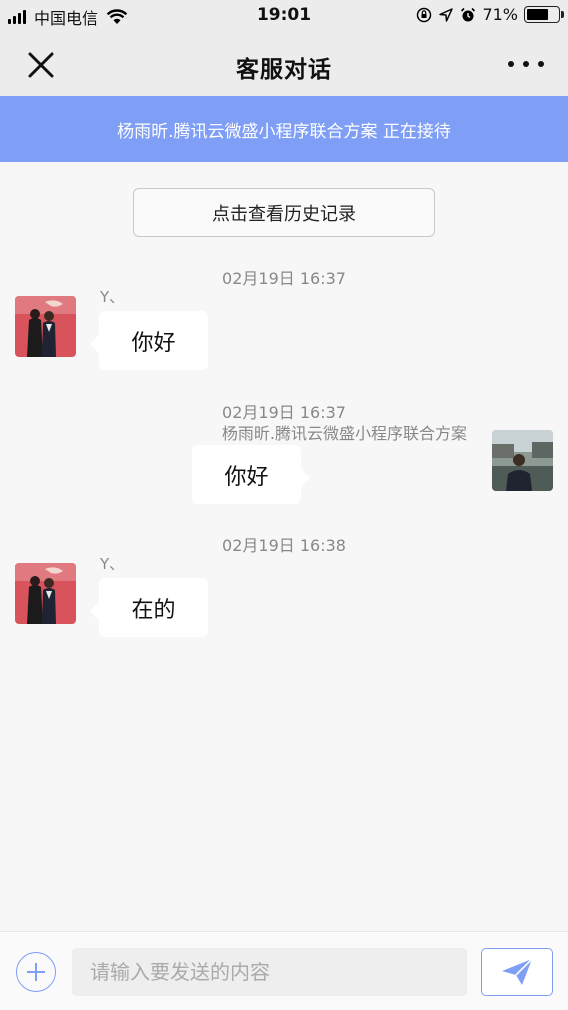 The height and width of the screenshot is (1010, 568). I want to click on message-text: 在的, so click(153, 610).